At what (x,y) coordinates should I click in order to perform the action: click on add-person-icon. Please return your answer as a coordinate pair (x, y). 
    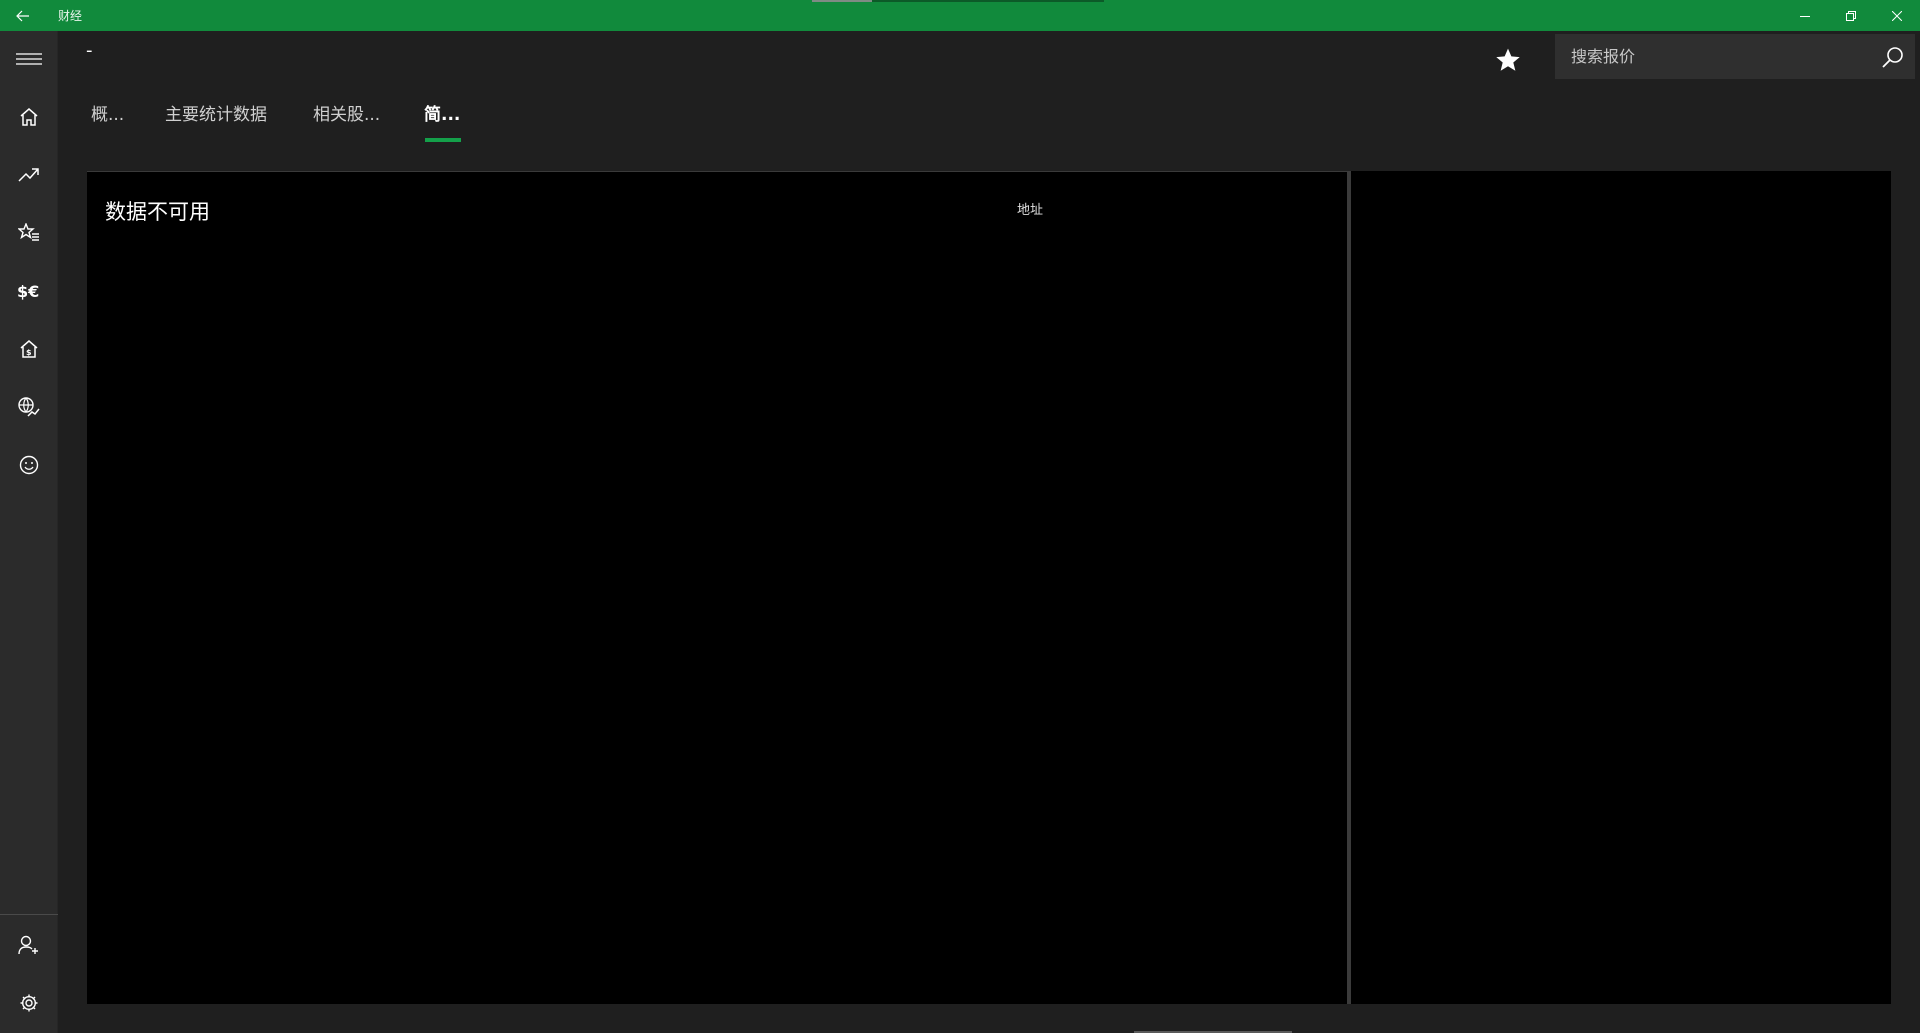
    Looking at the image, I should click on (28, 945).